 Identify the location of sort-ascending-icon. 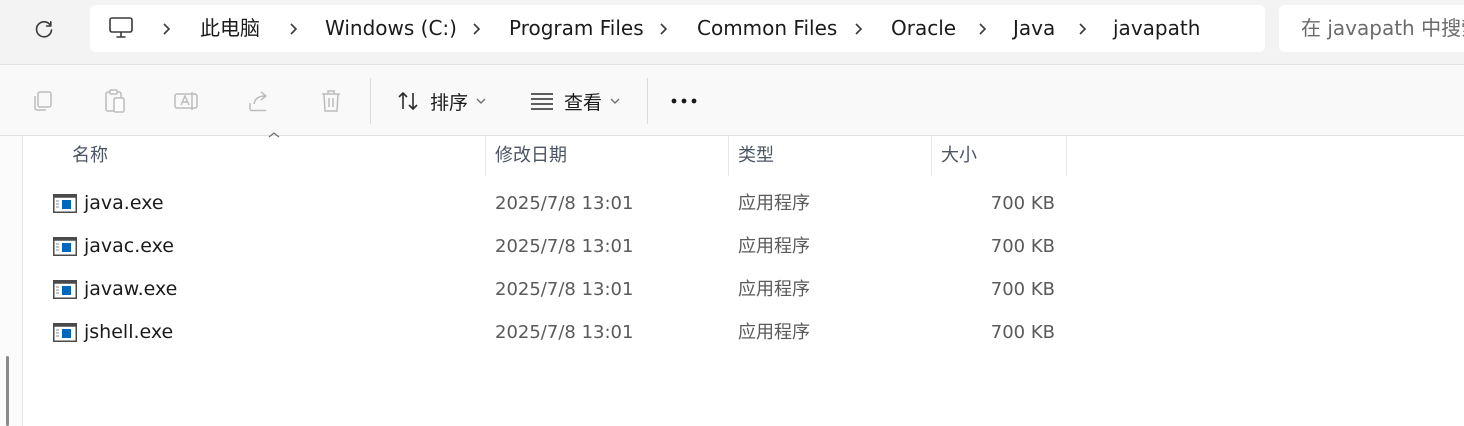
(274, 135).